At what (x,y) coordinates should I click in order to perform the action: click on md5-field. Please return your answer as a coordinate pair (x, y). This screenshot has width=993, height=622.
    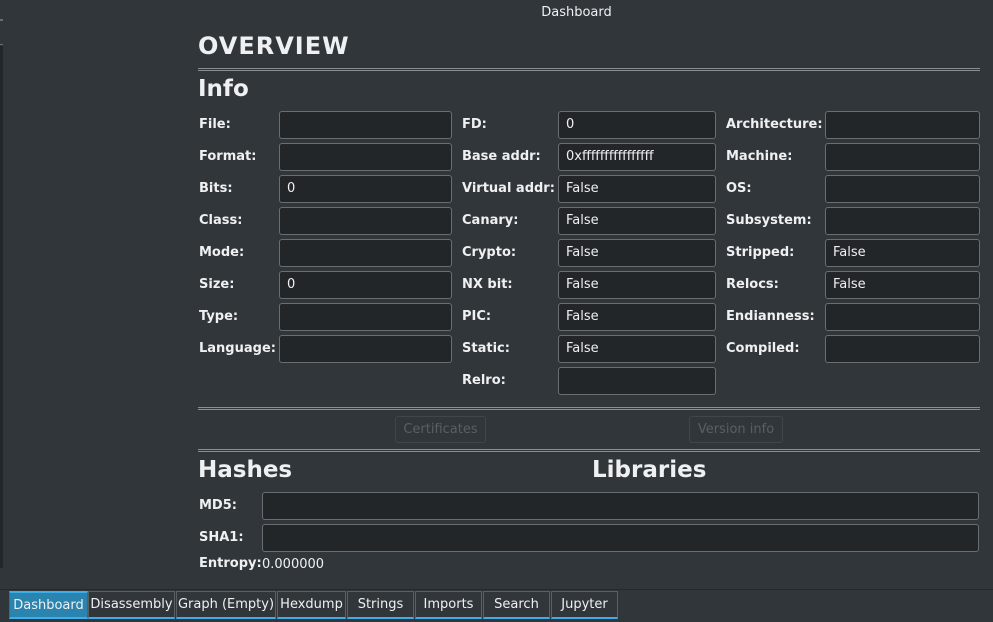
    Looking at the image, I should click on (620, 506).